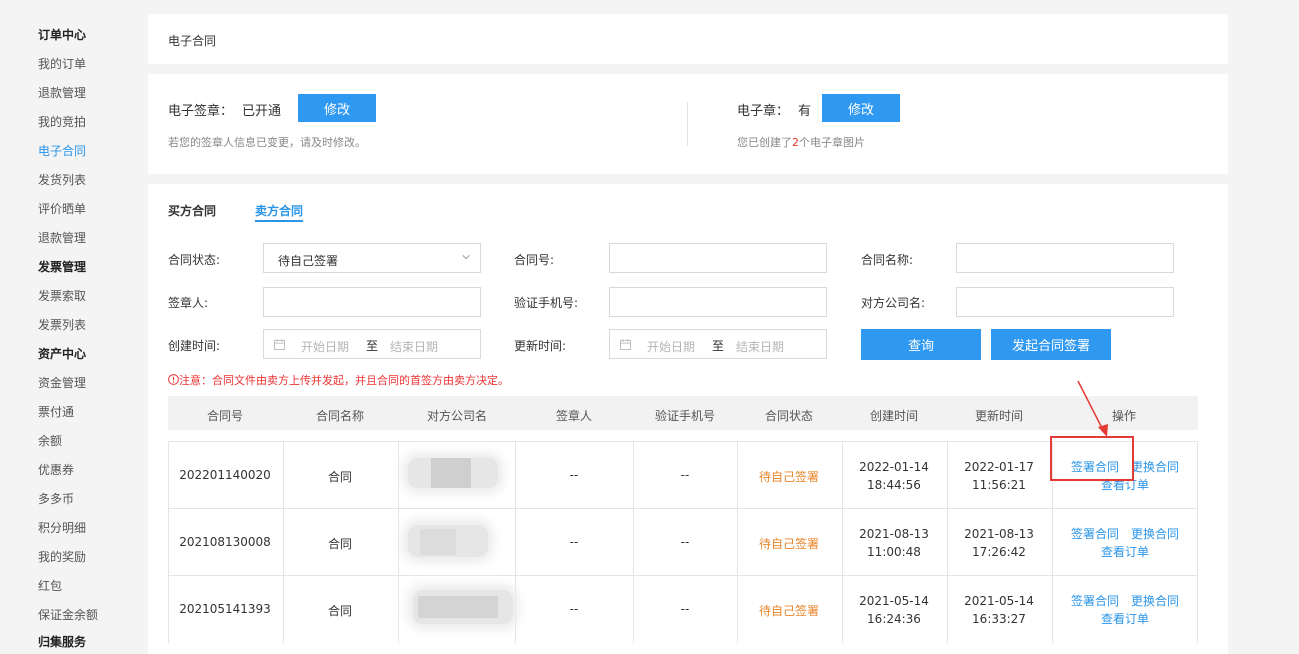 The height and width of the screenshot is (654, 1299). I want to click on contract-no: 202108130008, so click(225, 542).